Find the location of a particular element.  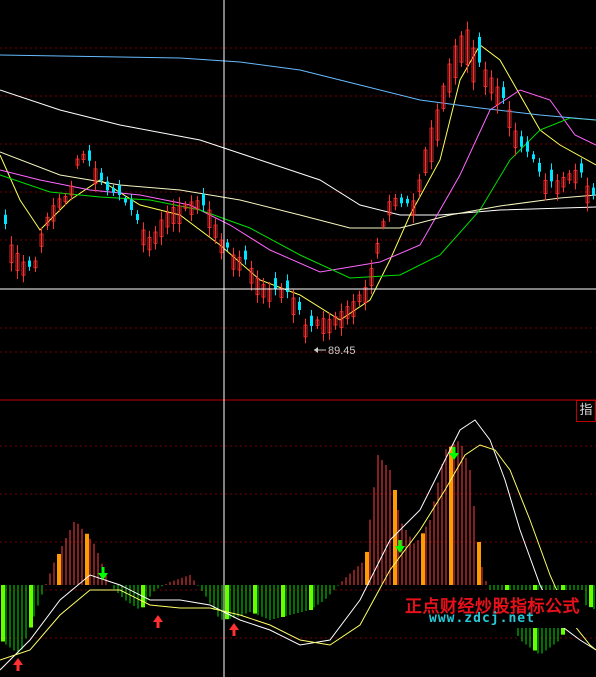

watermark: 正点财经炒股指标公式 www.zdcj.net is located at coordinates (492, 609).